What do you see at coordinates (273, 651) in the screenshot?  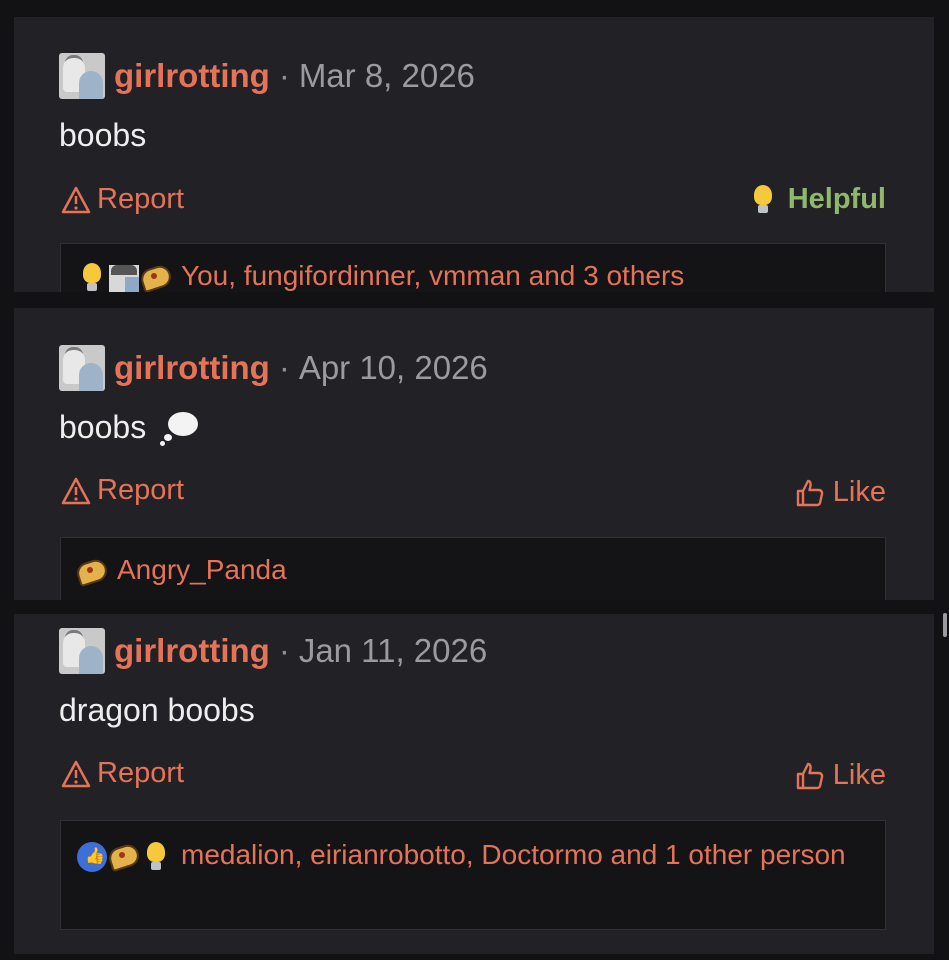 I see `post-header: girlrotting · Jan 11, 2026` at bounding box center [273, 651].